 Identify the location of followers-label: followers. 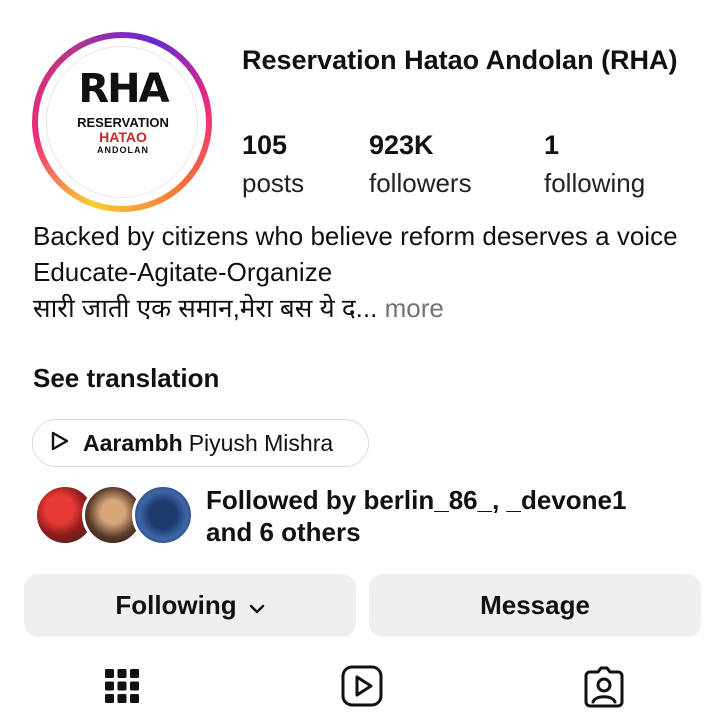
(420, 183).